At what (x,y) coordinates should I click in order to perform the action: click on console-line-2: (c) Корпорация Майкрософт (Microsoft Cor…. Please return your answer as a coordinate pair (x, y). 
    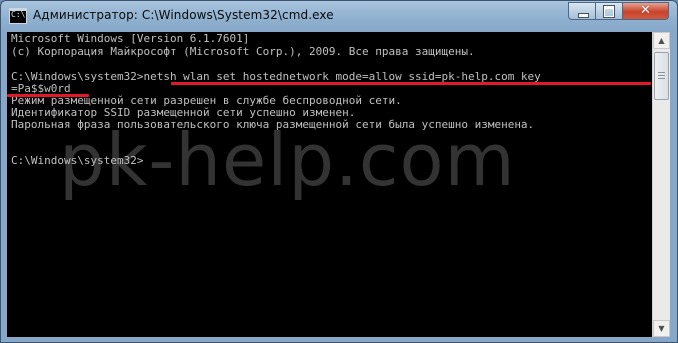
    Looking at the image, I should click on (243, 51).